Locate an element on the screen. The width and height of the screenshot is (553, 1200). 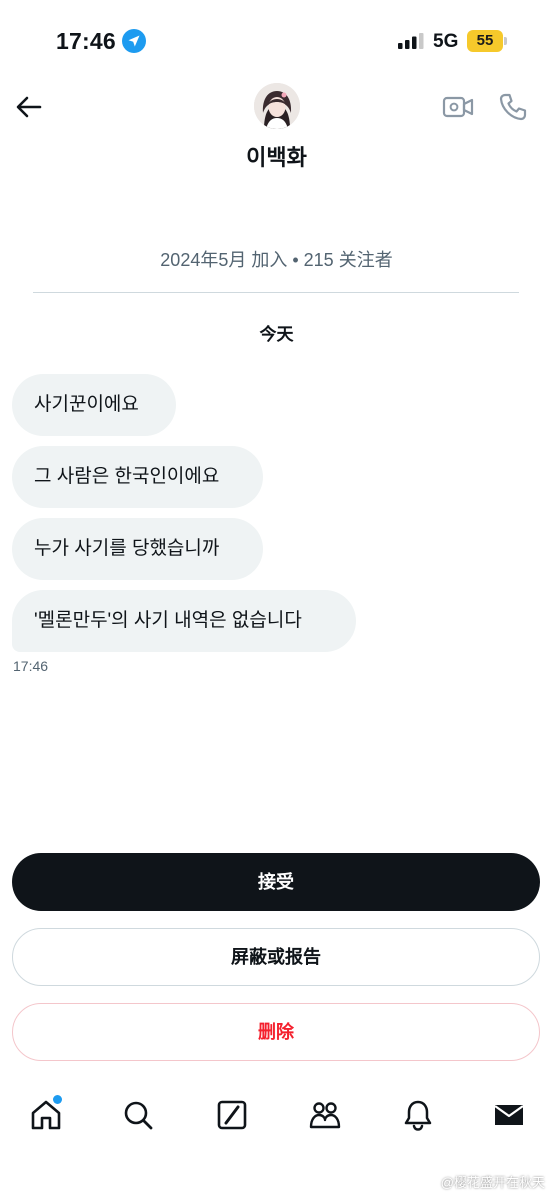
status-time: 17:46 is located at coordinates (86, 41).